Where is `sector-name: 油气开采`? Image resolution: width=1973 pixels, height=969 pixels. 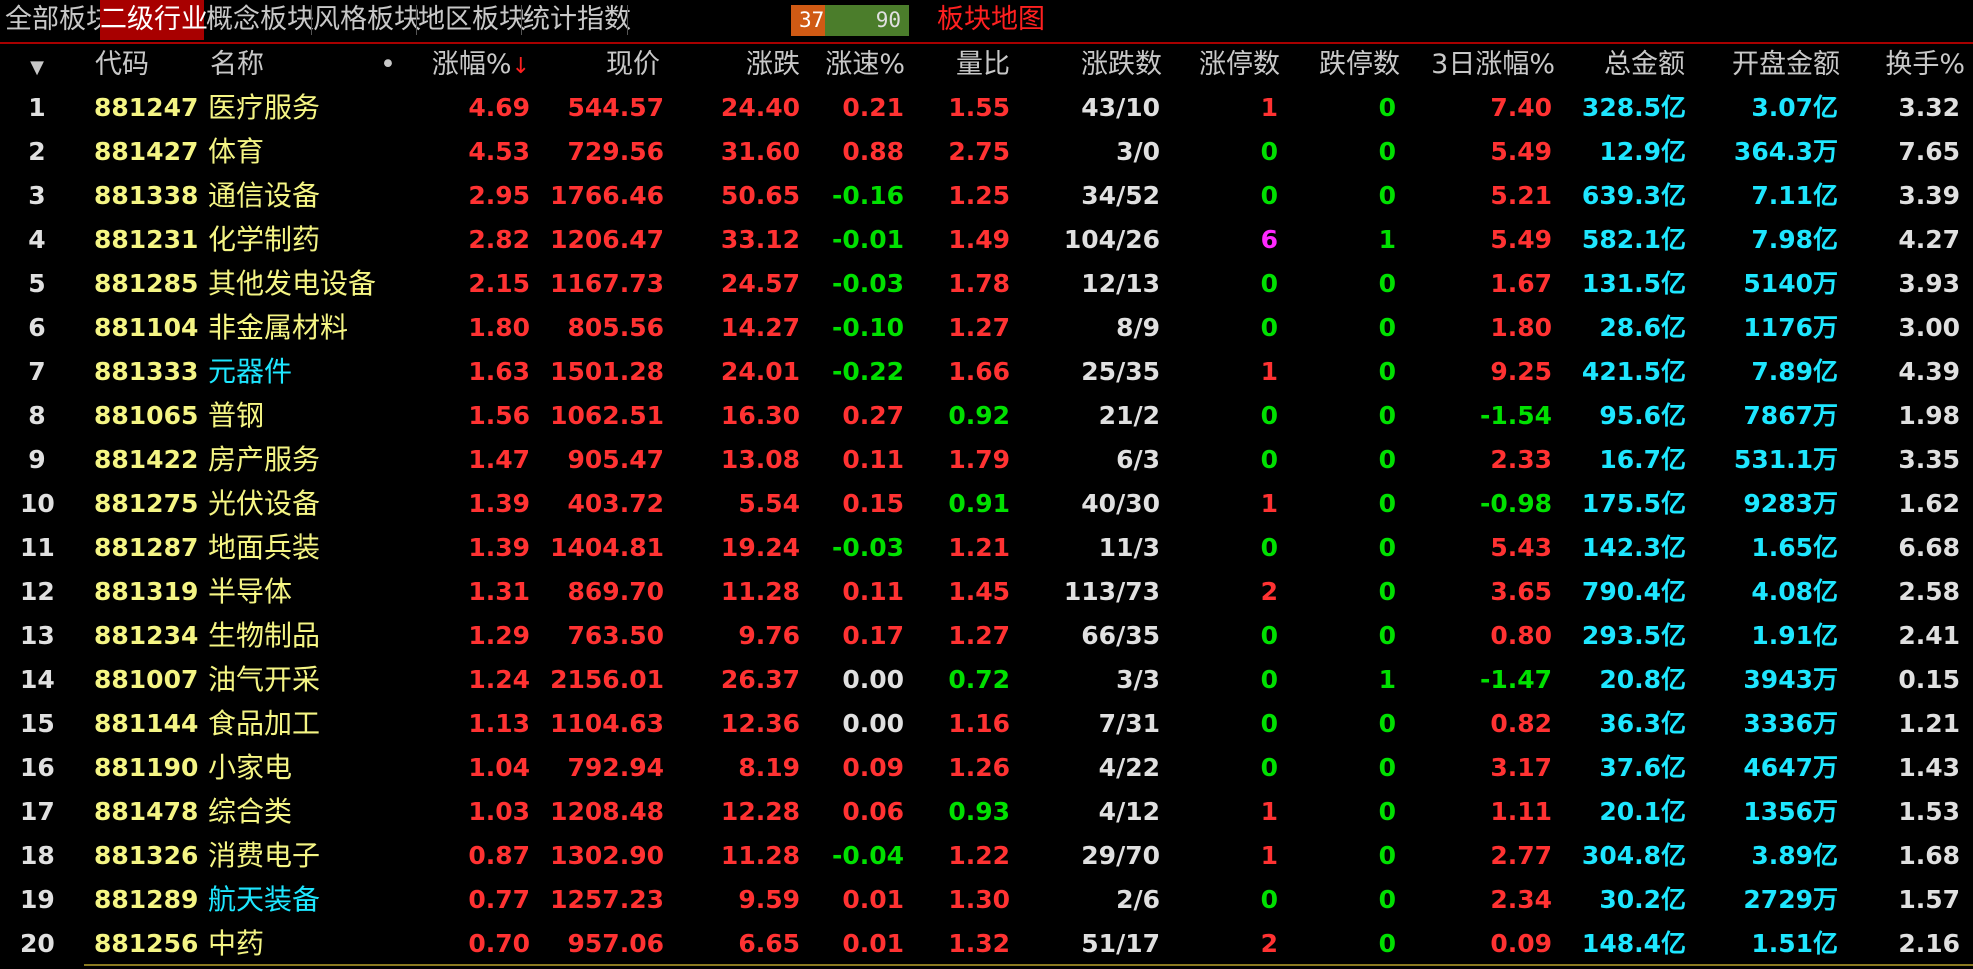 sector-name: 油气开采 is located at coordinates (264, 679).